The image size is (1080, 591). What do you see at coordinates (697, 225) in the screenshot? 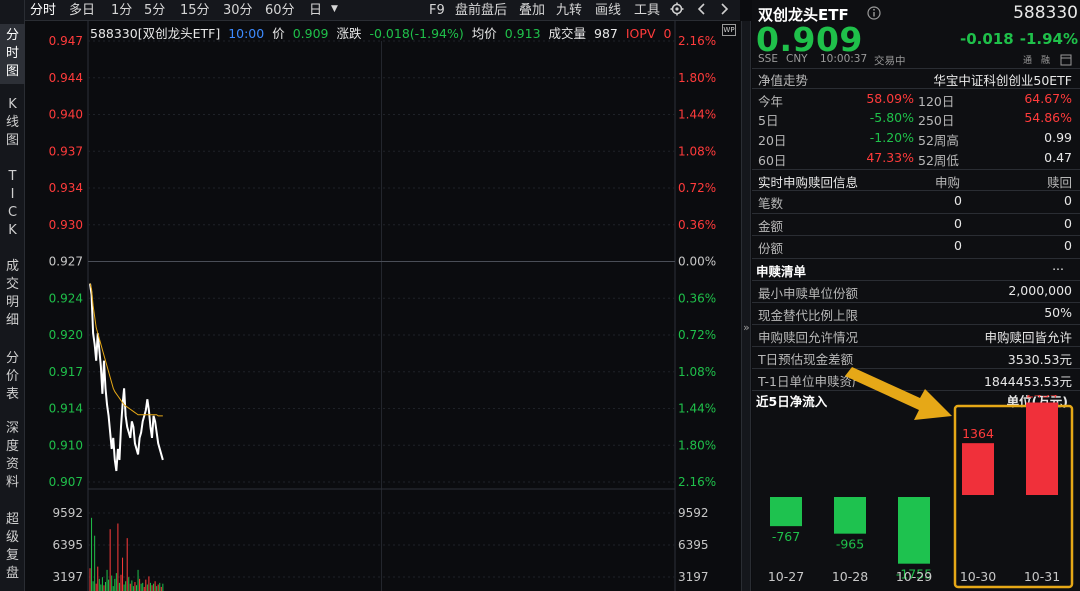
I see `pct-tick-label: 0.36%` at bounding box center [697, 225].